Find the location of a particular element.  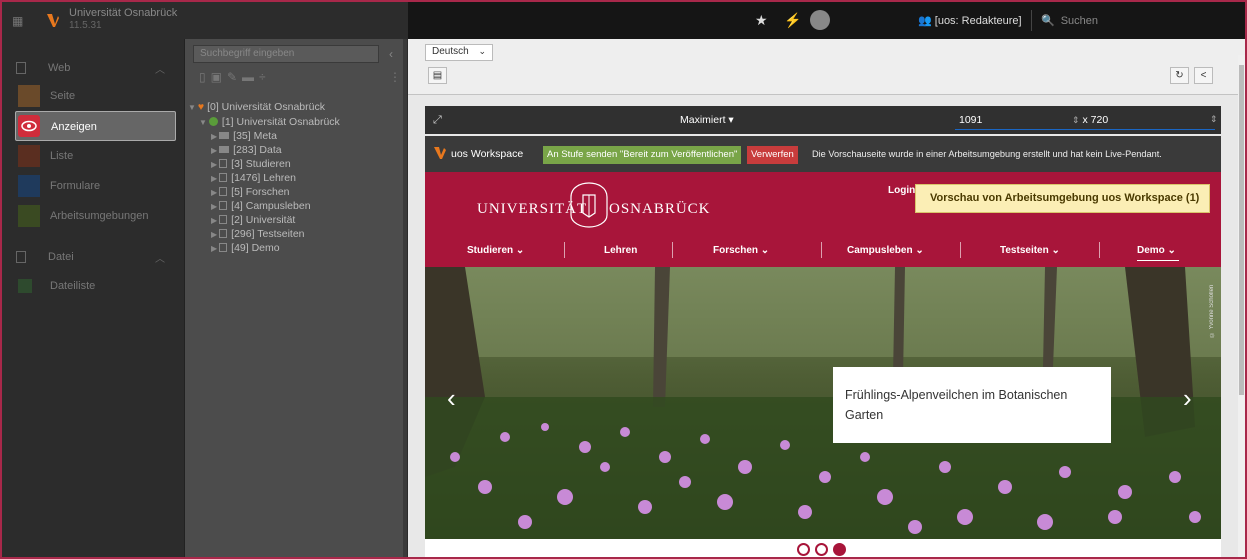

viewport-preset-select: Maximiert ▾ is located at coordinates (707, 120).